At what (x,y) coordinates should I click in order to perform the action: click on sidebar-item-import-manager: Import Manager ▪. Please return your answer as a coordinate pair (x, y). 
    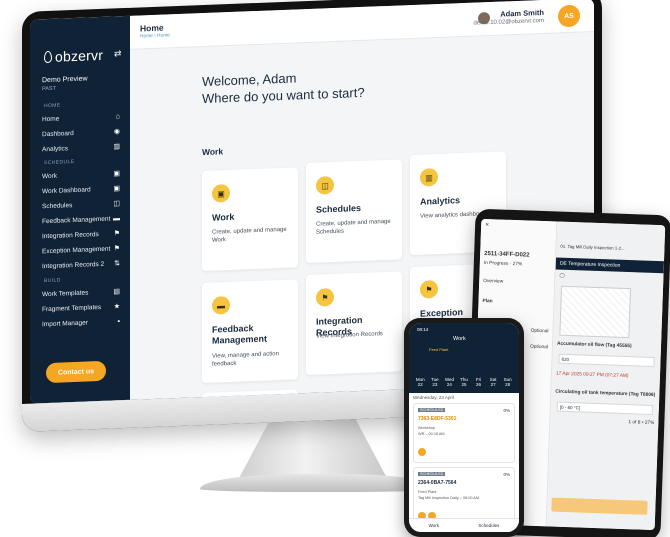
    Looking at the image, I should click on (81, 322).